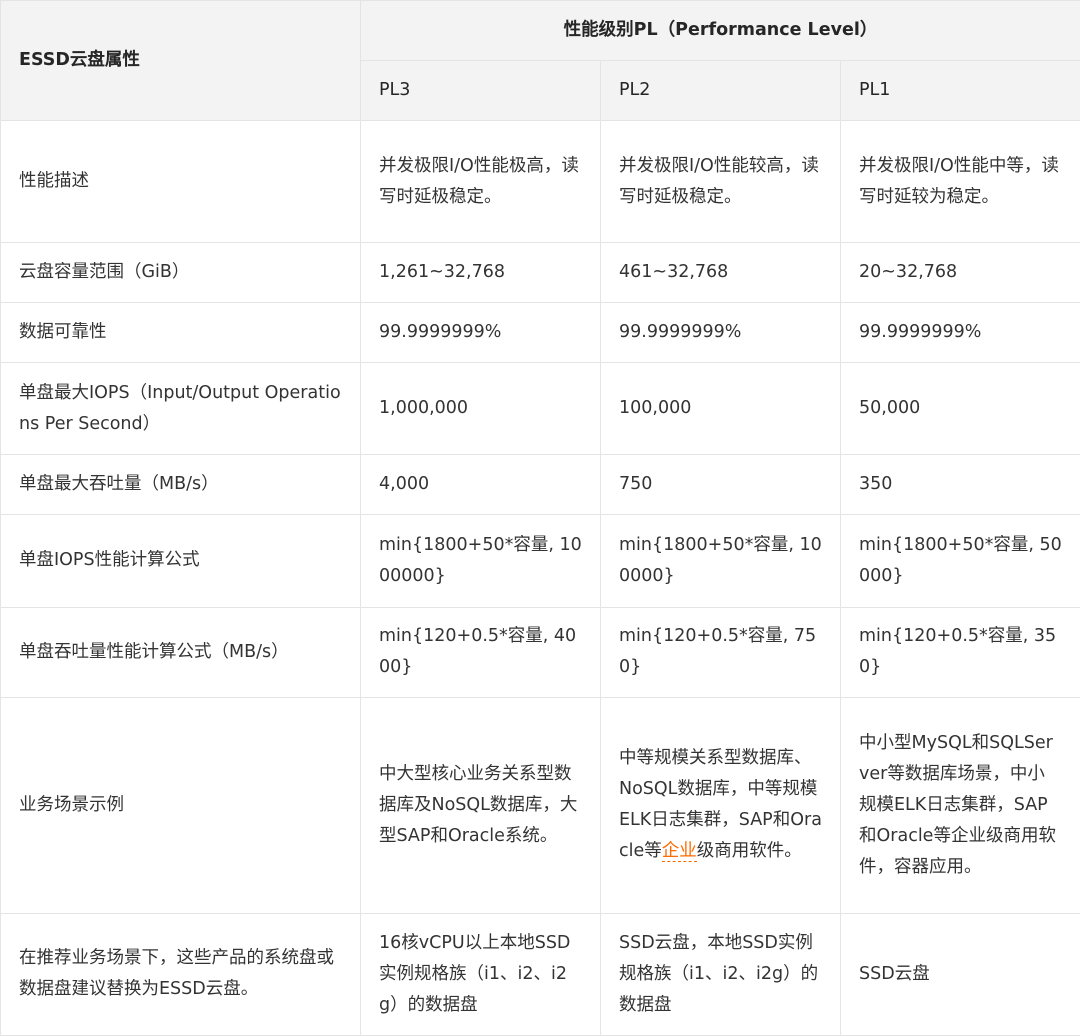 The width and height of the screenshot is (1080, 1036). I want to click on header-level-pl2: PL2, so click(720, 90).